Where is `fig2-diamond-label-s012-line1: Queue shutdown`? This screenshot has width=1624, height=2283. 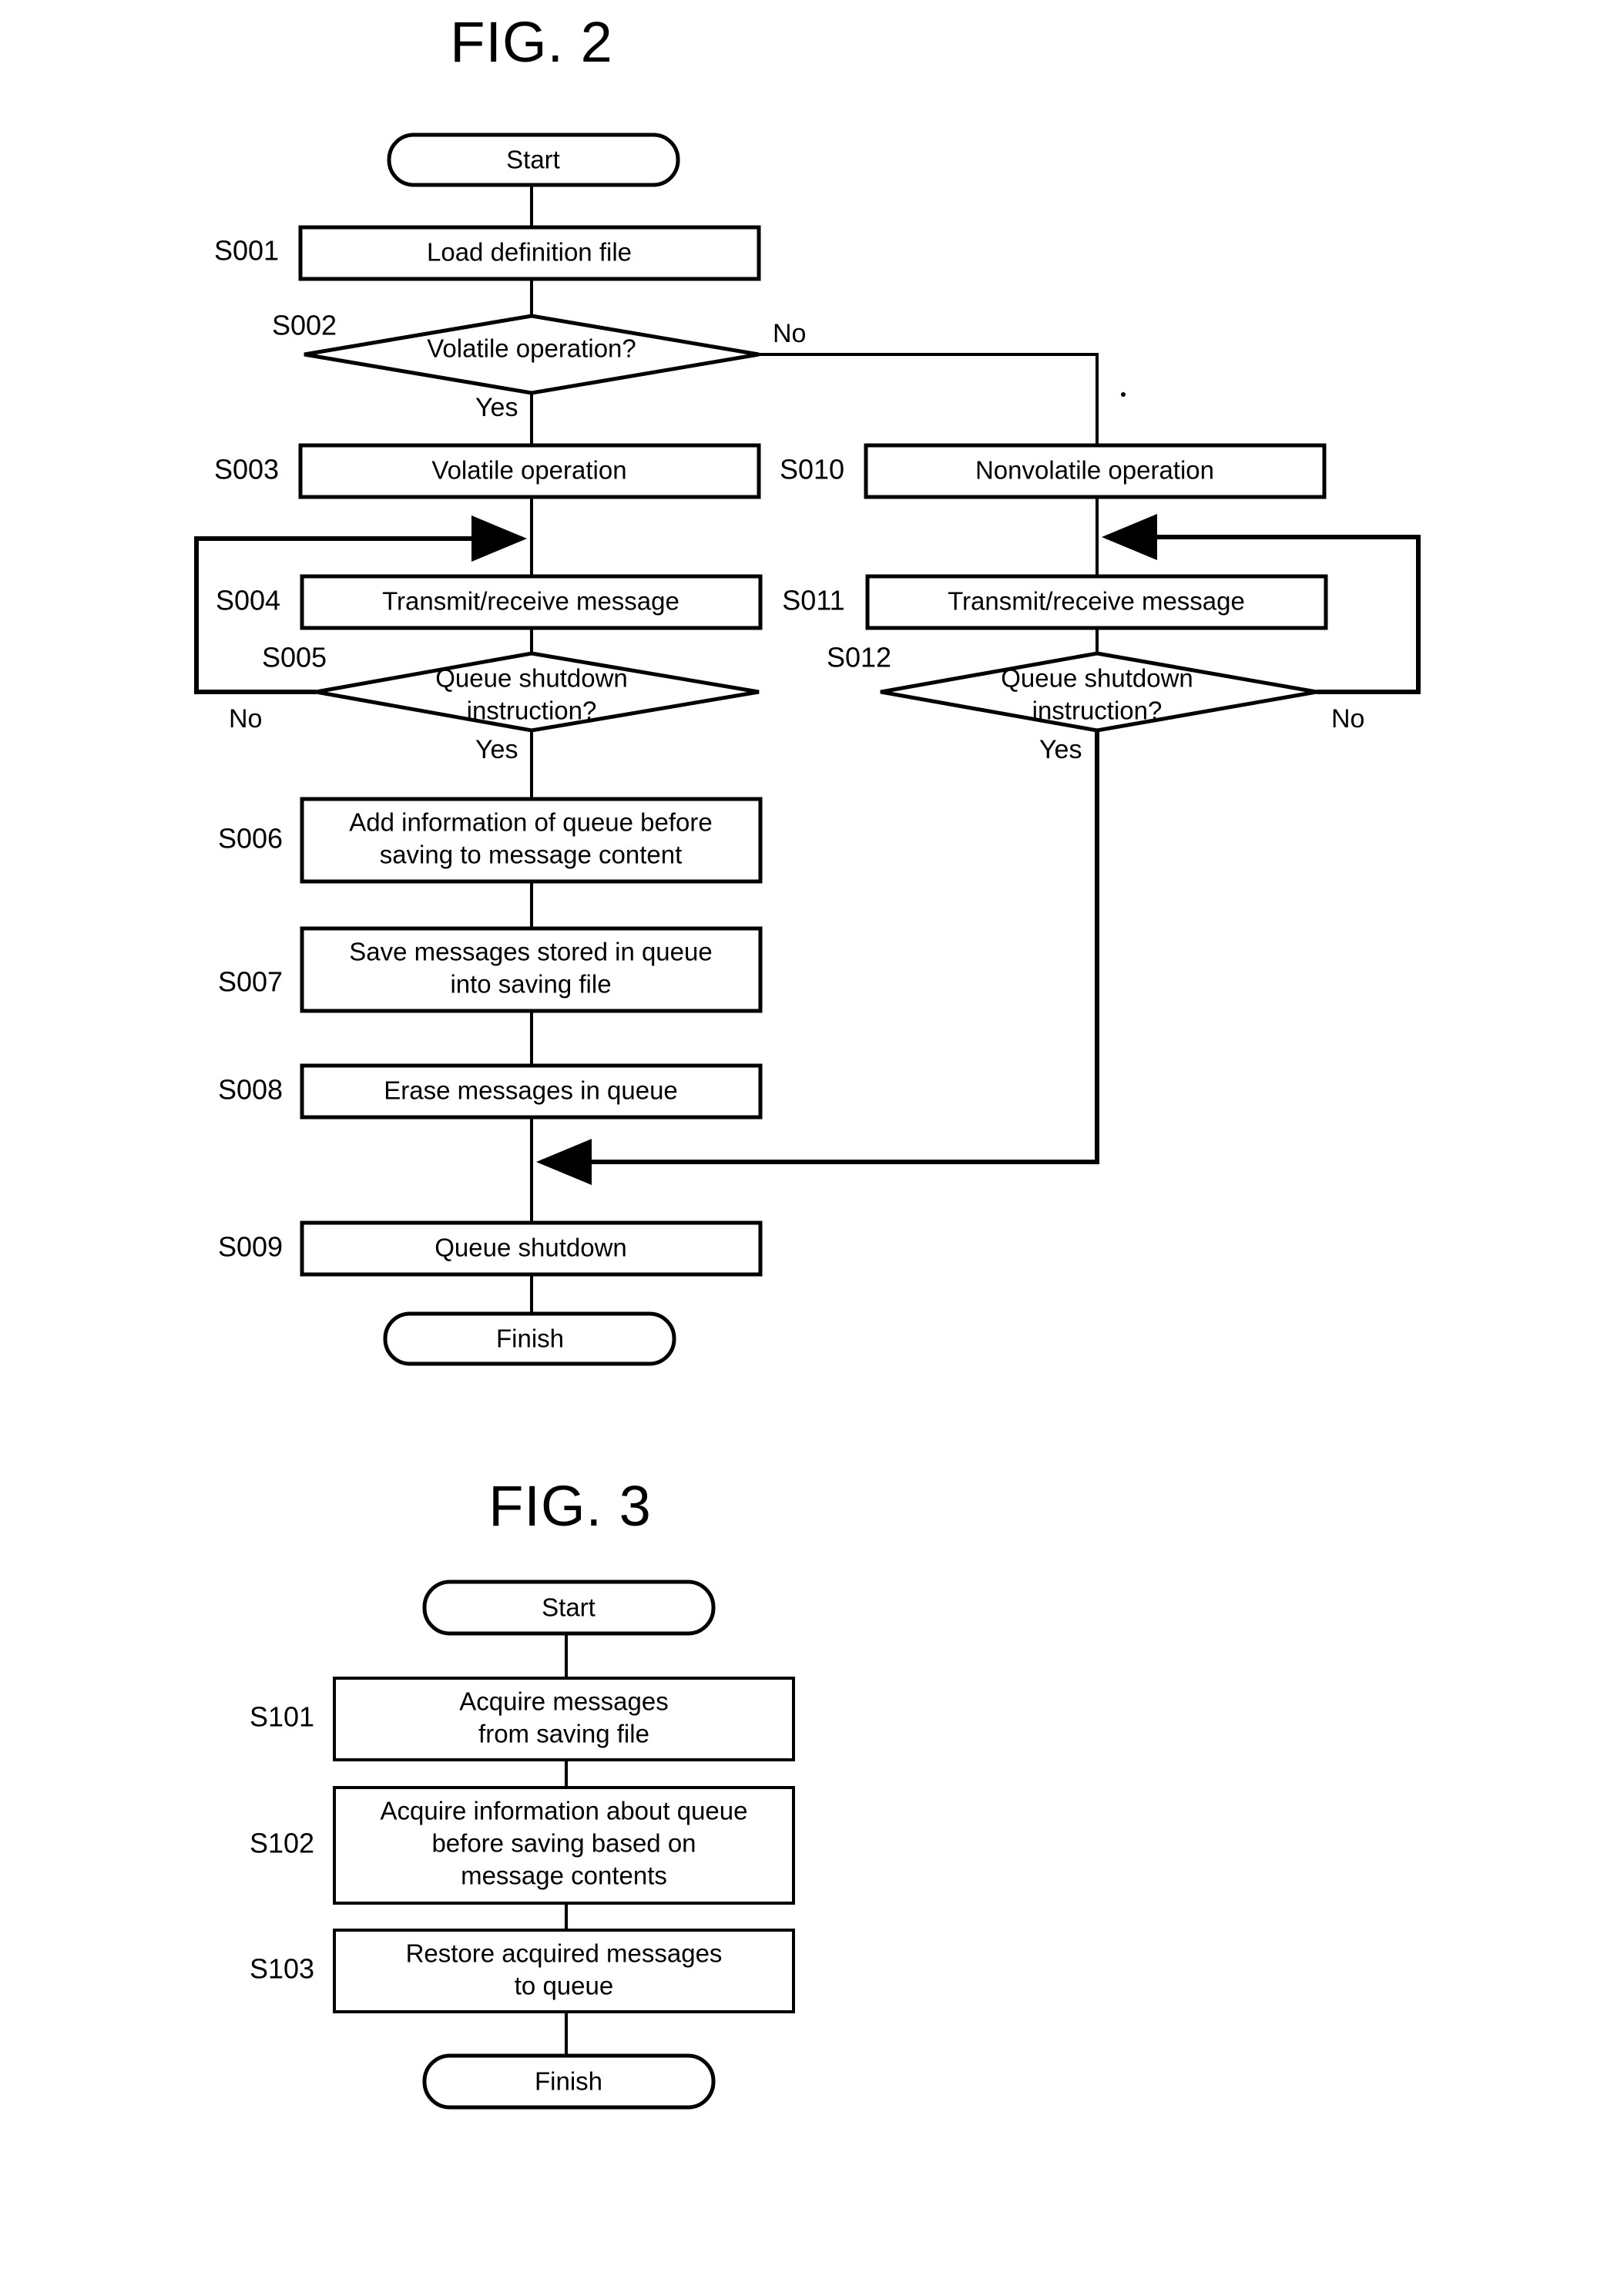
fig2-diamond-label-s012-line1: Queue shutdown is located at coordinates (1097, 678).